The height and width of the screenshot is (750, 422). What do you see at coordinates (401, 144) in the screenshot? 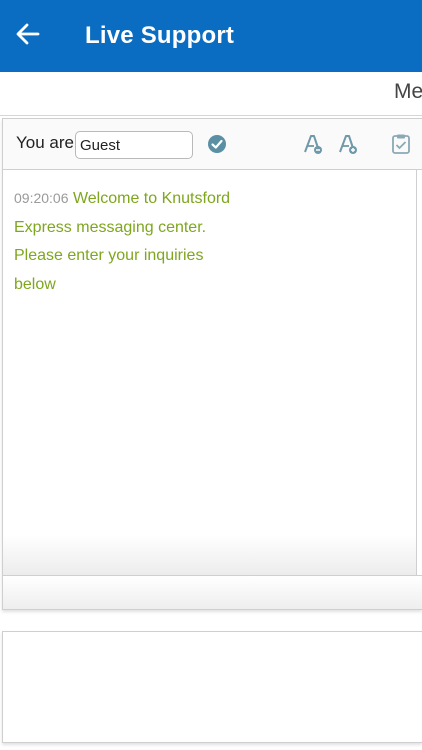
I see `transcript-icon` at bounding box center [401, 144].